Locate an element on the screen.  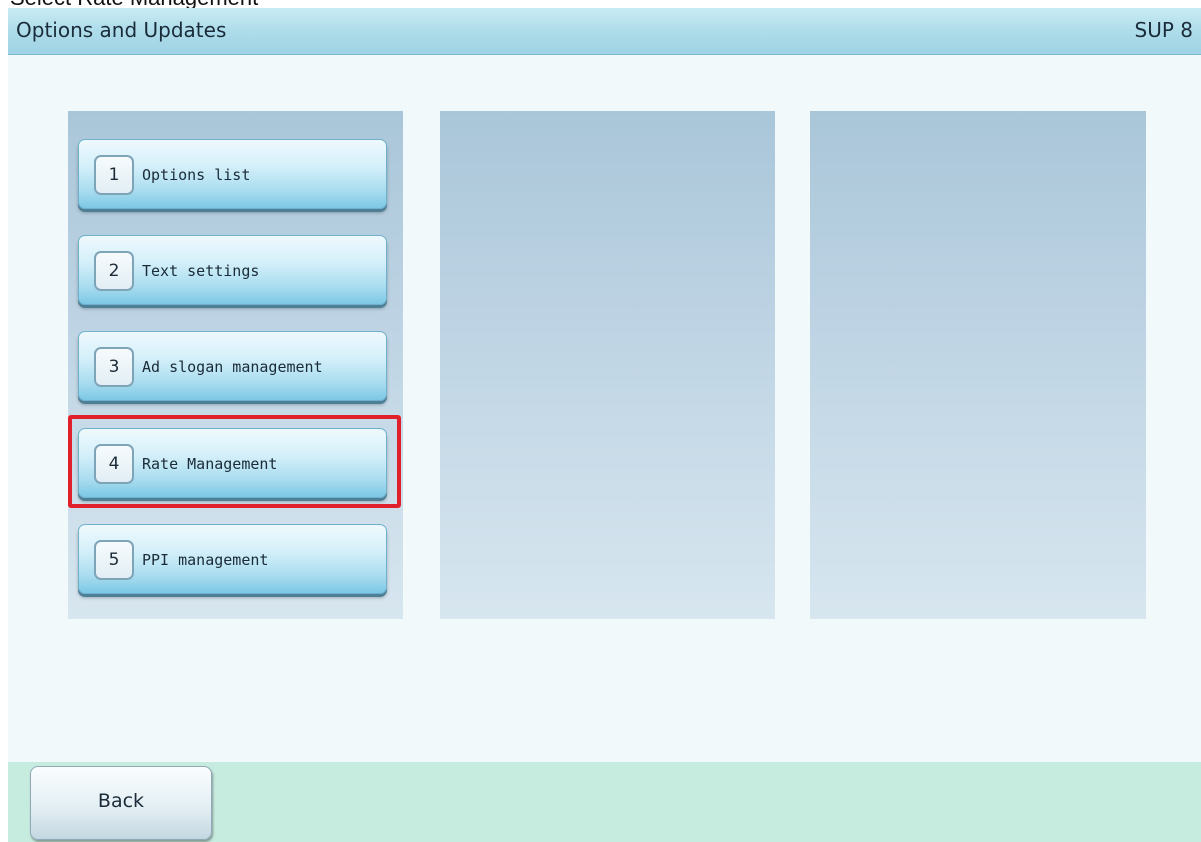
button-number-badge: 5 is located at coordinates (114, 560).